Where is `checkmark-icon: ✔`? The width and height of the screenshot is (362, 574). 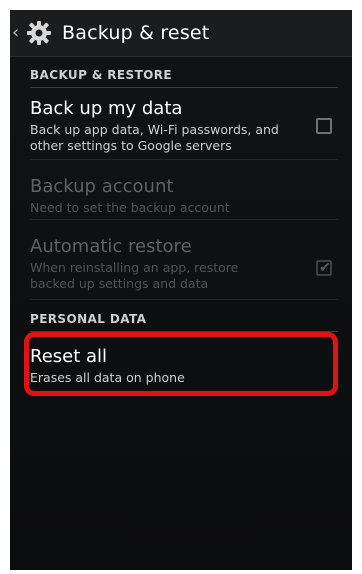 checkmark-icon: ✔ is located at coordinates (325, 268).